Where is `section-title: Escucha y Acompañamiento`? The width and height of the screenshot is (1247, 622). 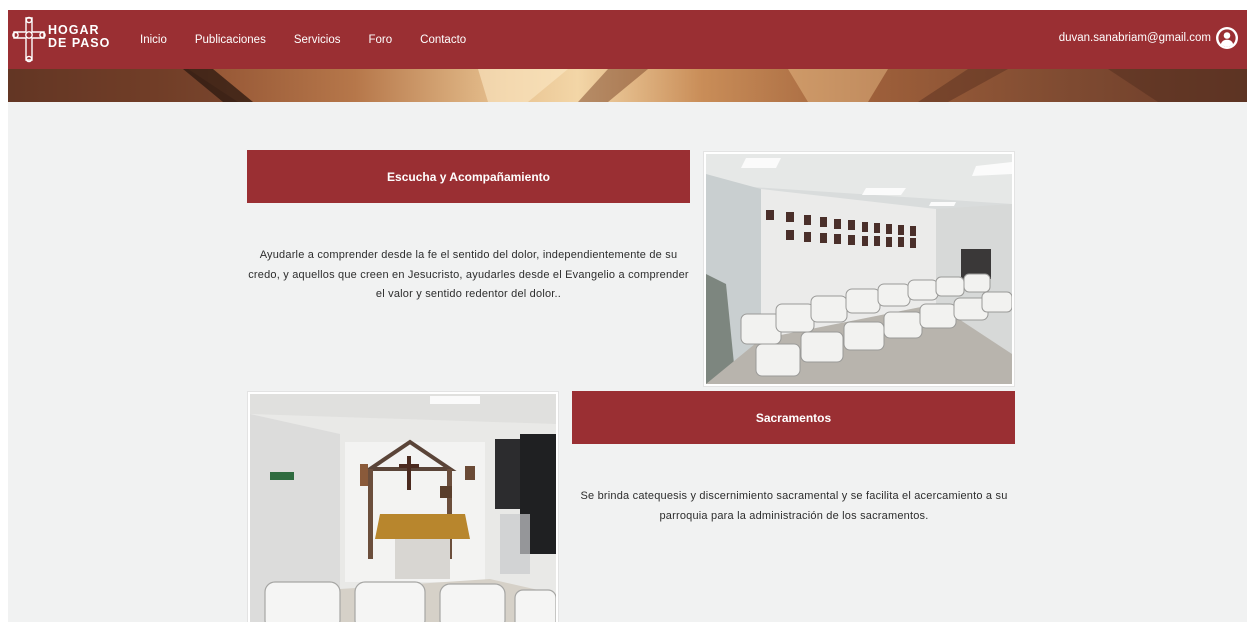 section-title: Escucha y Acompañamiento is located at coordinates (468, 176).